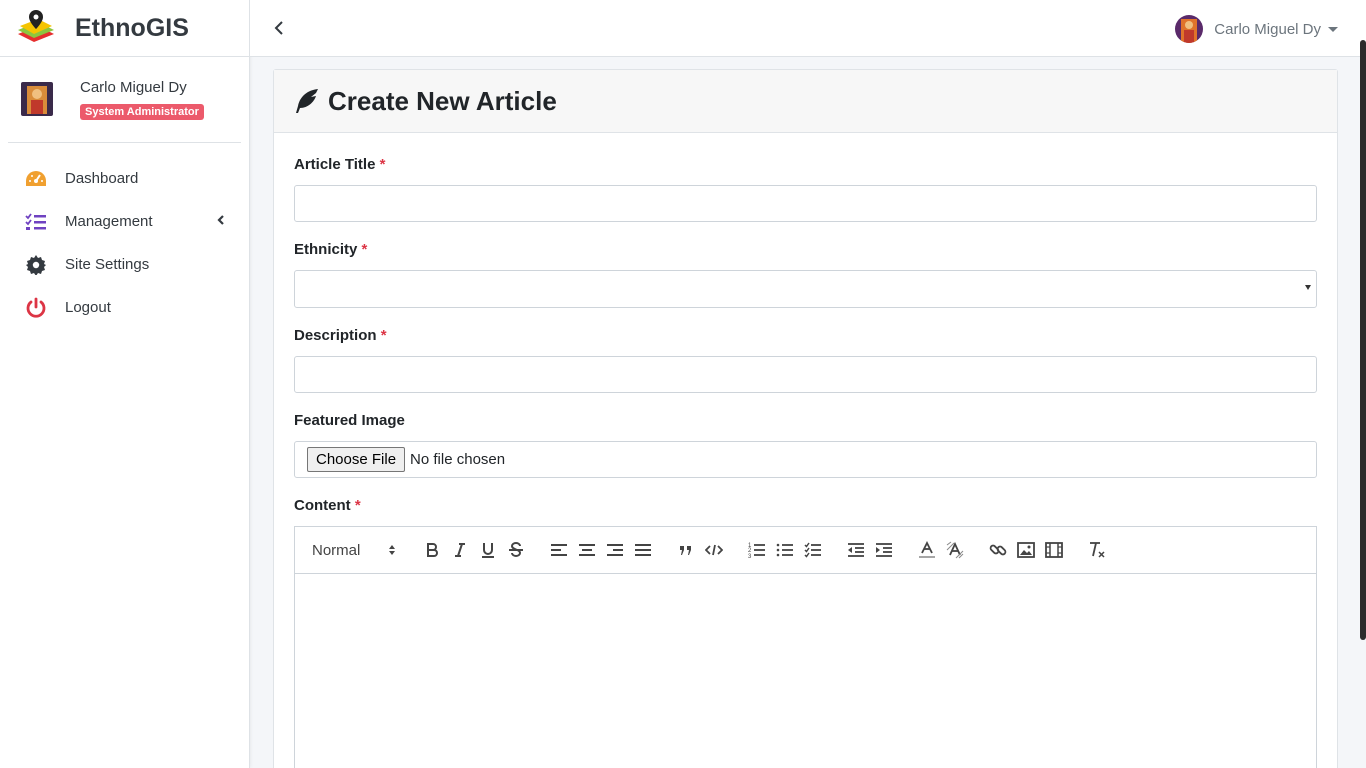  I want to click on underline-icon, so click(488, 550).